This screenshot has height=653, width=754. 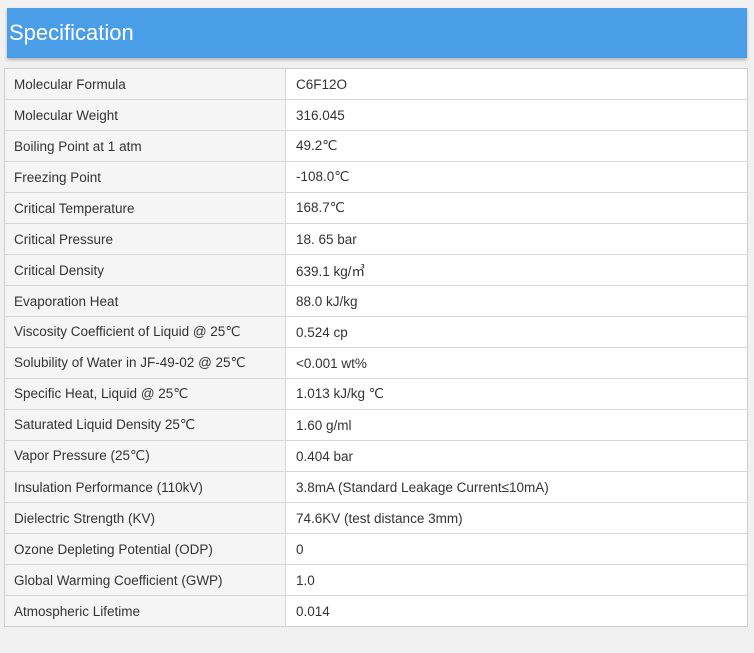 What do you see at coordinates (145, 208) in the screenshot?
I see `spec-label: Critical Temperature` at bounding box center [145, 208].